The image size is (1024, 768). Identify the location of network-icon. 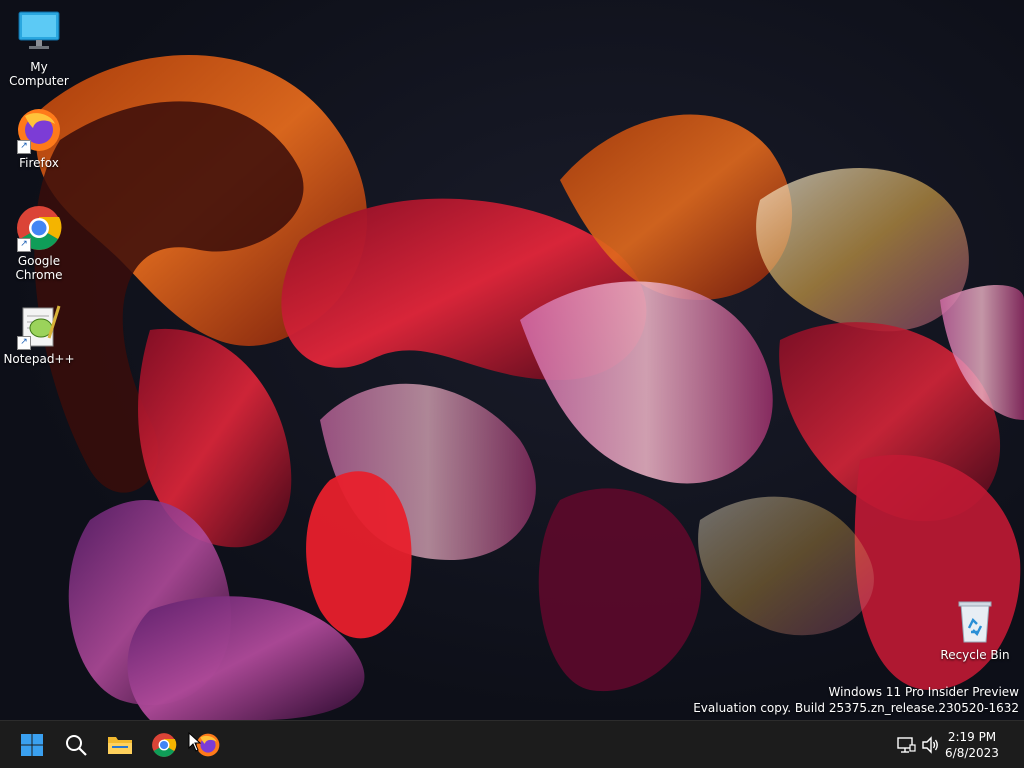
(906, 745).